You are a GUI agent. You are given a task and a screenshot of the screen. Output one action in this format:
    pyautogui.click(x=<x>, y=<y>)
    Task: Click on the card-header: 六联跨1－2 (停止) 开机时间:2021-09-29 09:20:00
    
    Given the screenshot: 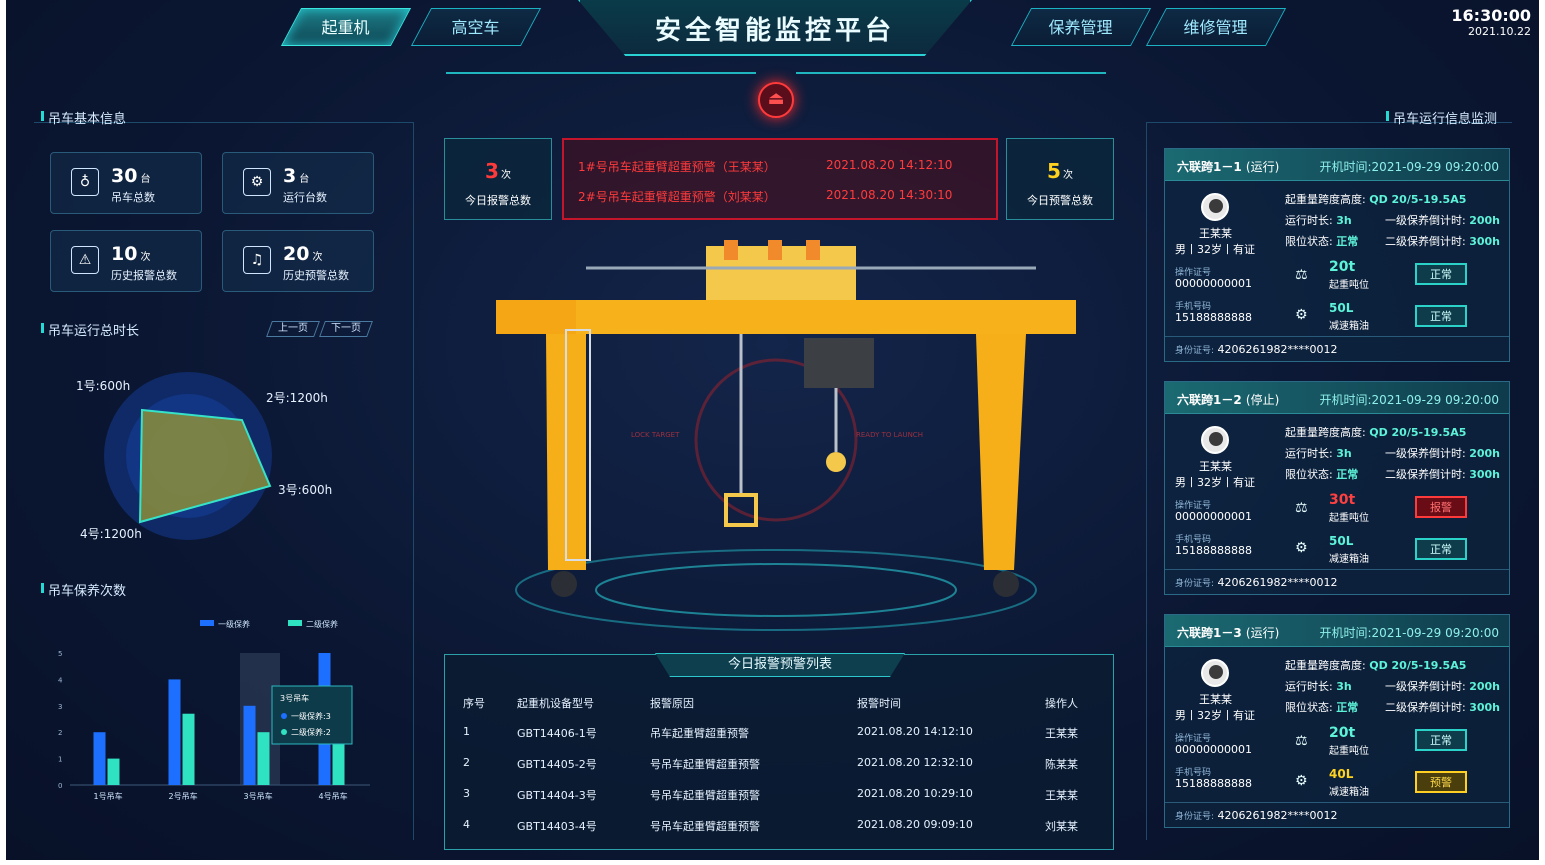 What is the action you would take?
    pyautogui.click(x=1337, y=398)
    